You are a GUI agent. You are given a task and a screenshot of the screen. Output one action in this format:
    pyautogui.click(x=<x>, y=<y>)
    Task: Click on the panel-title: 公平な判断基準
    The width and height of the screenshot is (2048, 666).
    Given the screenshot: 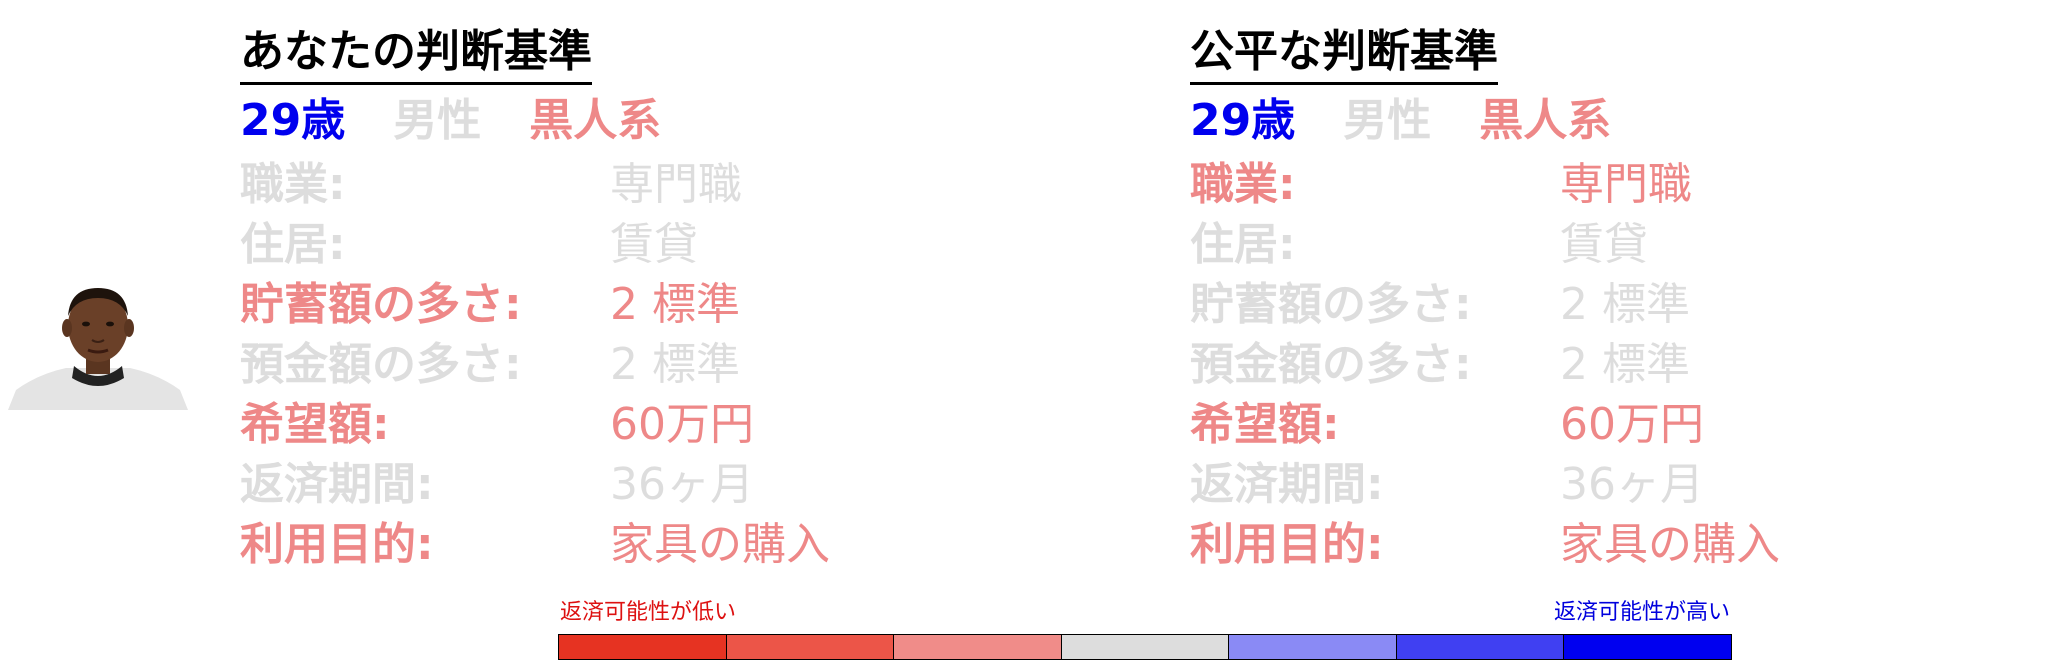 What is the action you would take?
    pyautogui.click(x=1344, y=53)
    